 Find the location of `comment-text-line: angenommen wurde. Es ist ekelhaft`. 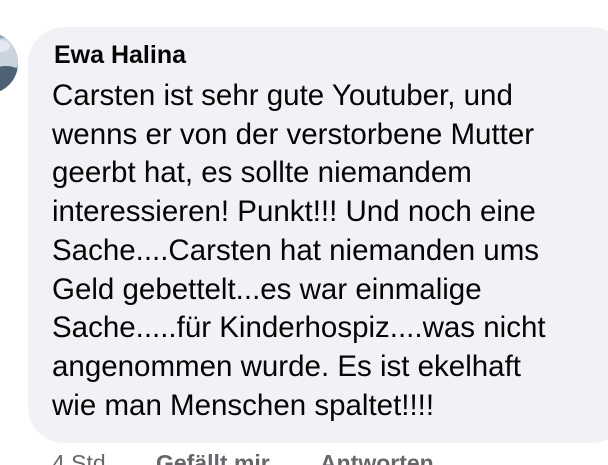

comment-text-line: angenommen wurde. Es ist ekelhaft is located at coordinates (286, 366).